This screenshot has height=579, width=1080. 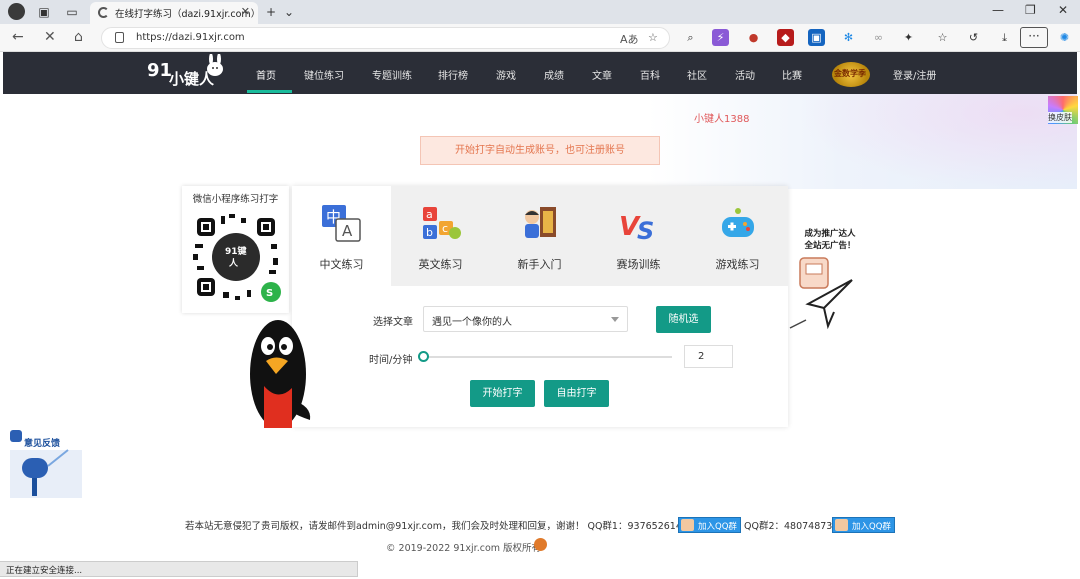 I want to click on footer-qq-group-2: QQ群2：480748731, so click(x=791, y=526).